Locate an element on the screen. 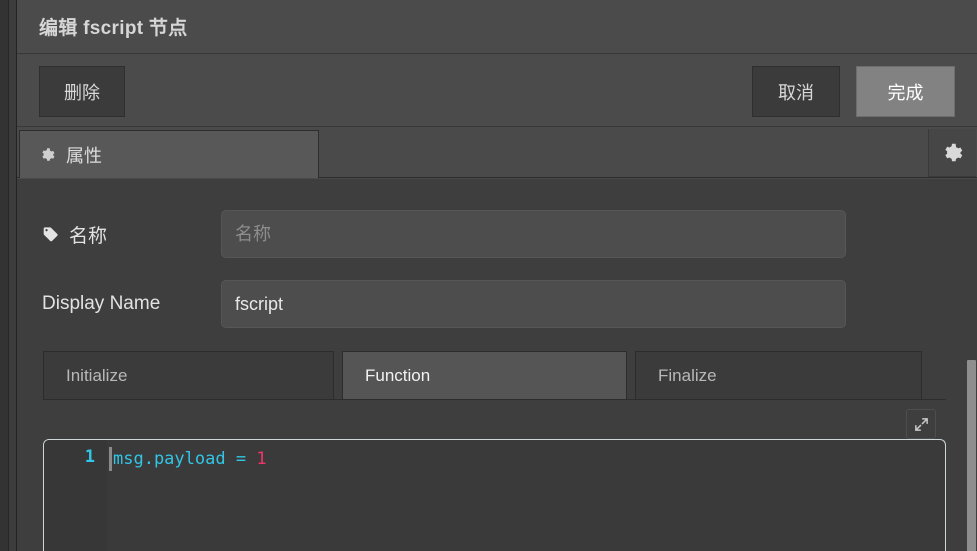 This screenshot has height=551, width=977. cancel-button: 取消 is located at coordinates (796, 91).